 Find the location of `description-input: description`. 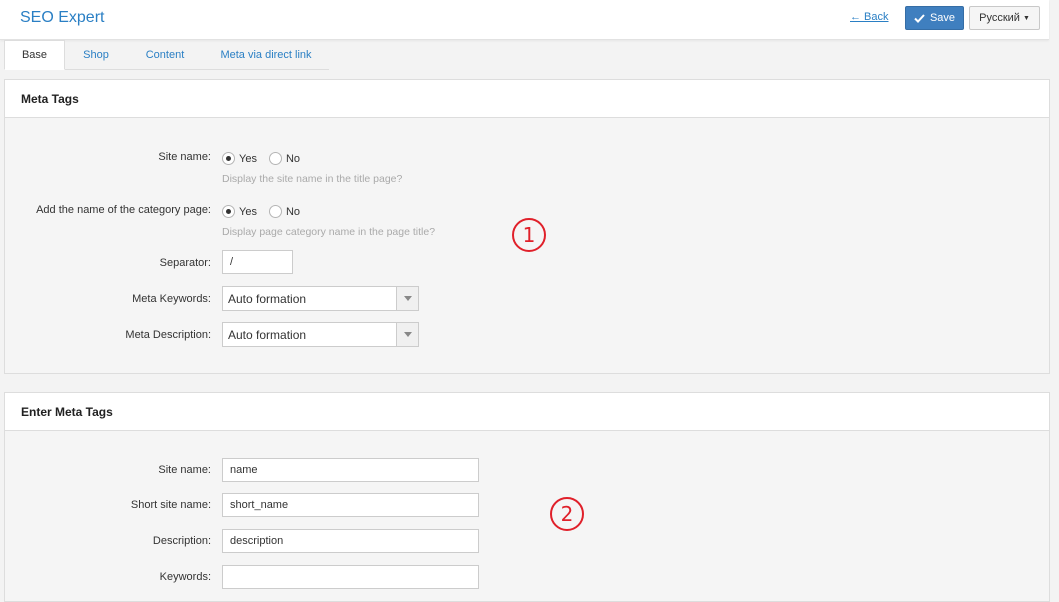

description-input: description is located at coordinates (350, 541).